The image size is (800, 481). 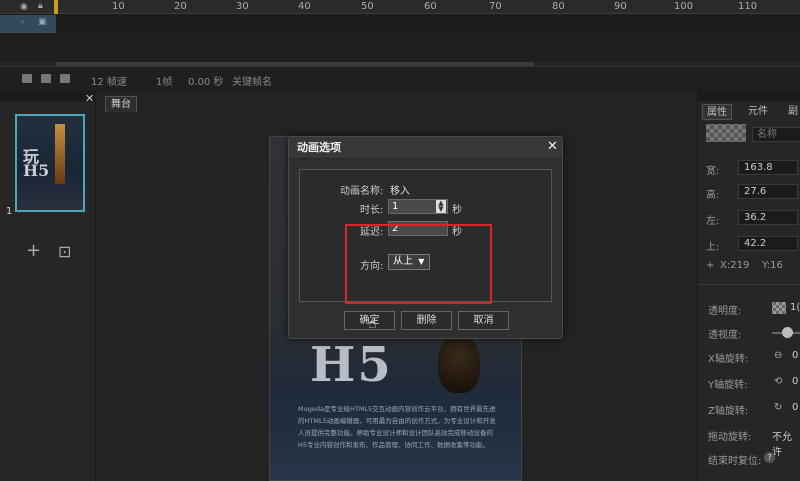 What do you see at coordinates (36, 163) in the screenshot?
I see `thumbnail-h5-art: 玩 H5` at bounding box center [36, 163].